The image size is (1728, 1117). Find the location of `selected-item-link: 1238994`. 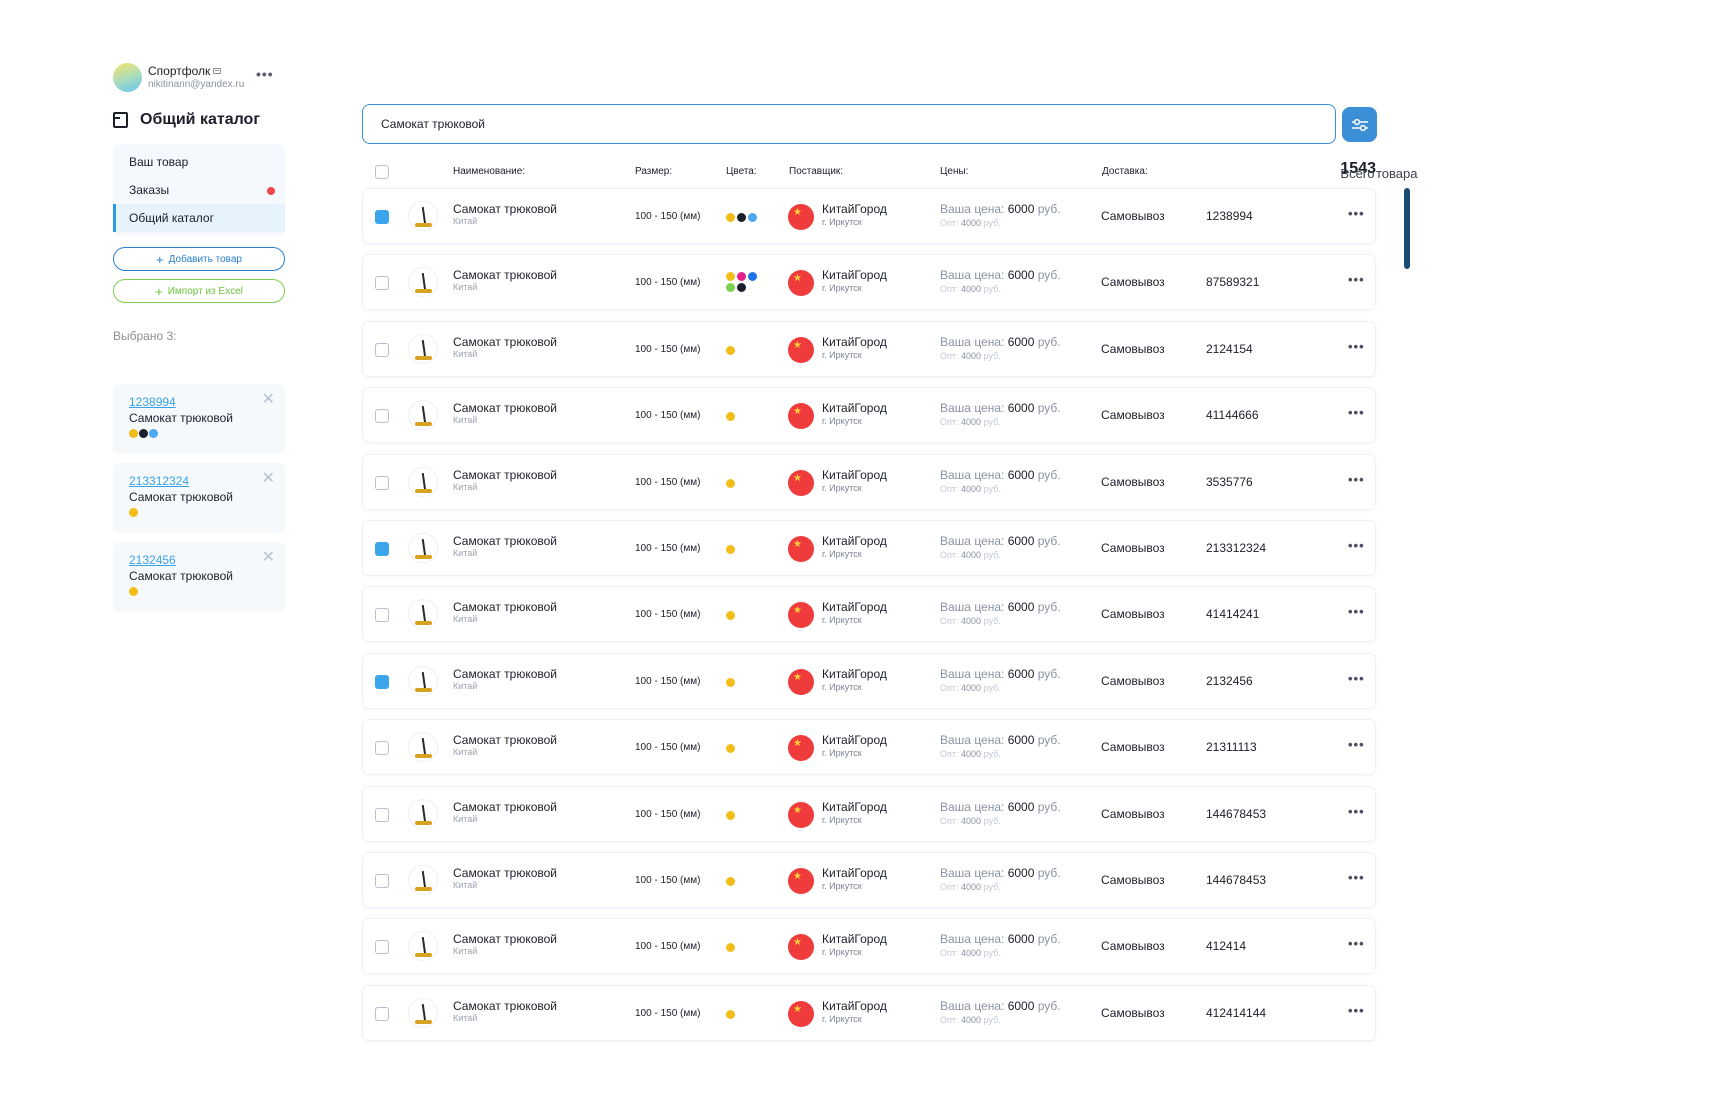

selected-item-link: 1238994 is located at coordinates (199, 402).